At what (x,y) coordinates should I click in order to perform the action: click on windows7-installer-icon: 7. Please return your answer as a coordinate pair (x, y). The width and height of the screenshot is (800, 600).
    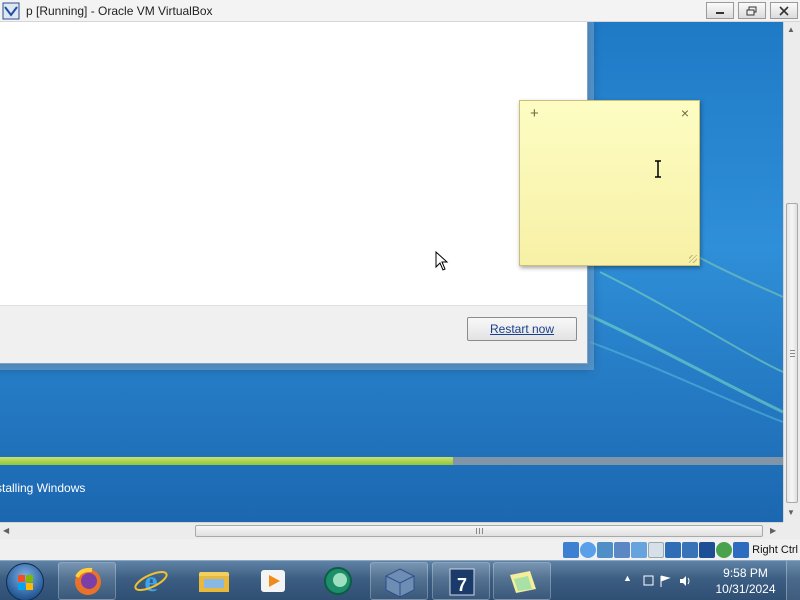
    Looking at the image, I should click on (462, 582).